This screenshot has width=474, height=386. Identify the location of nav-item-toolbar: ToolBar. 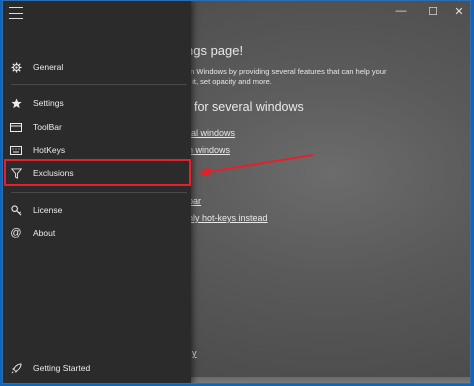
(97, 127).